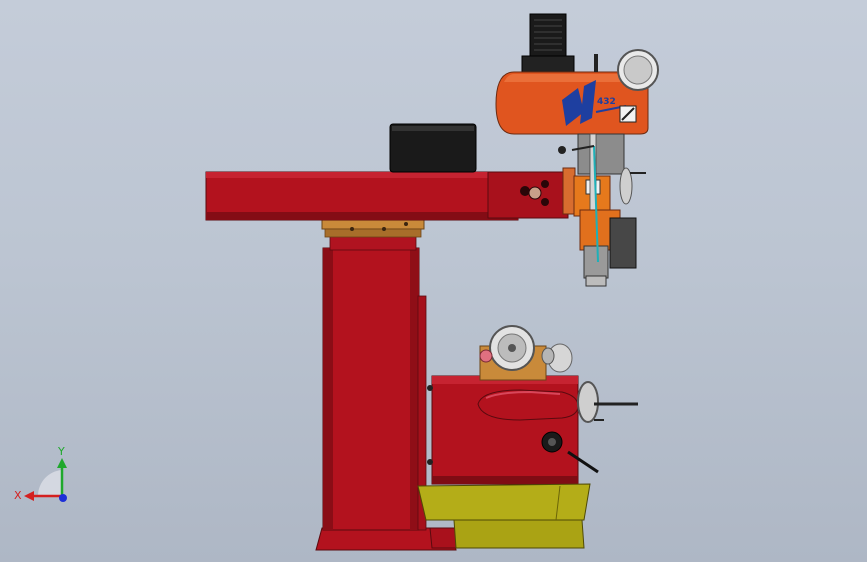 This screenshot has width=867, height=562. What do you see at coordinates (63, 498) in the screenshot?
I see `z-axis-dot` at bounding box center [63, 498].